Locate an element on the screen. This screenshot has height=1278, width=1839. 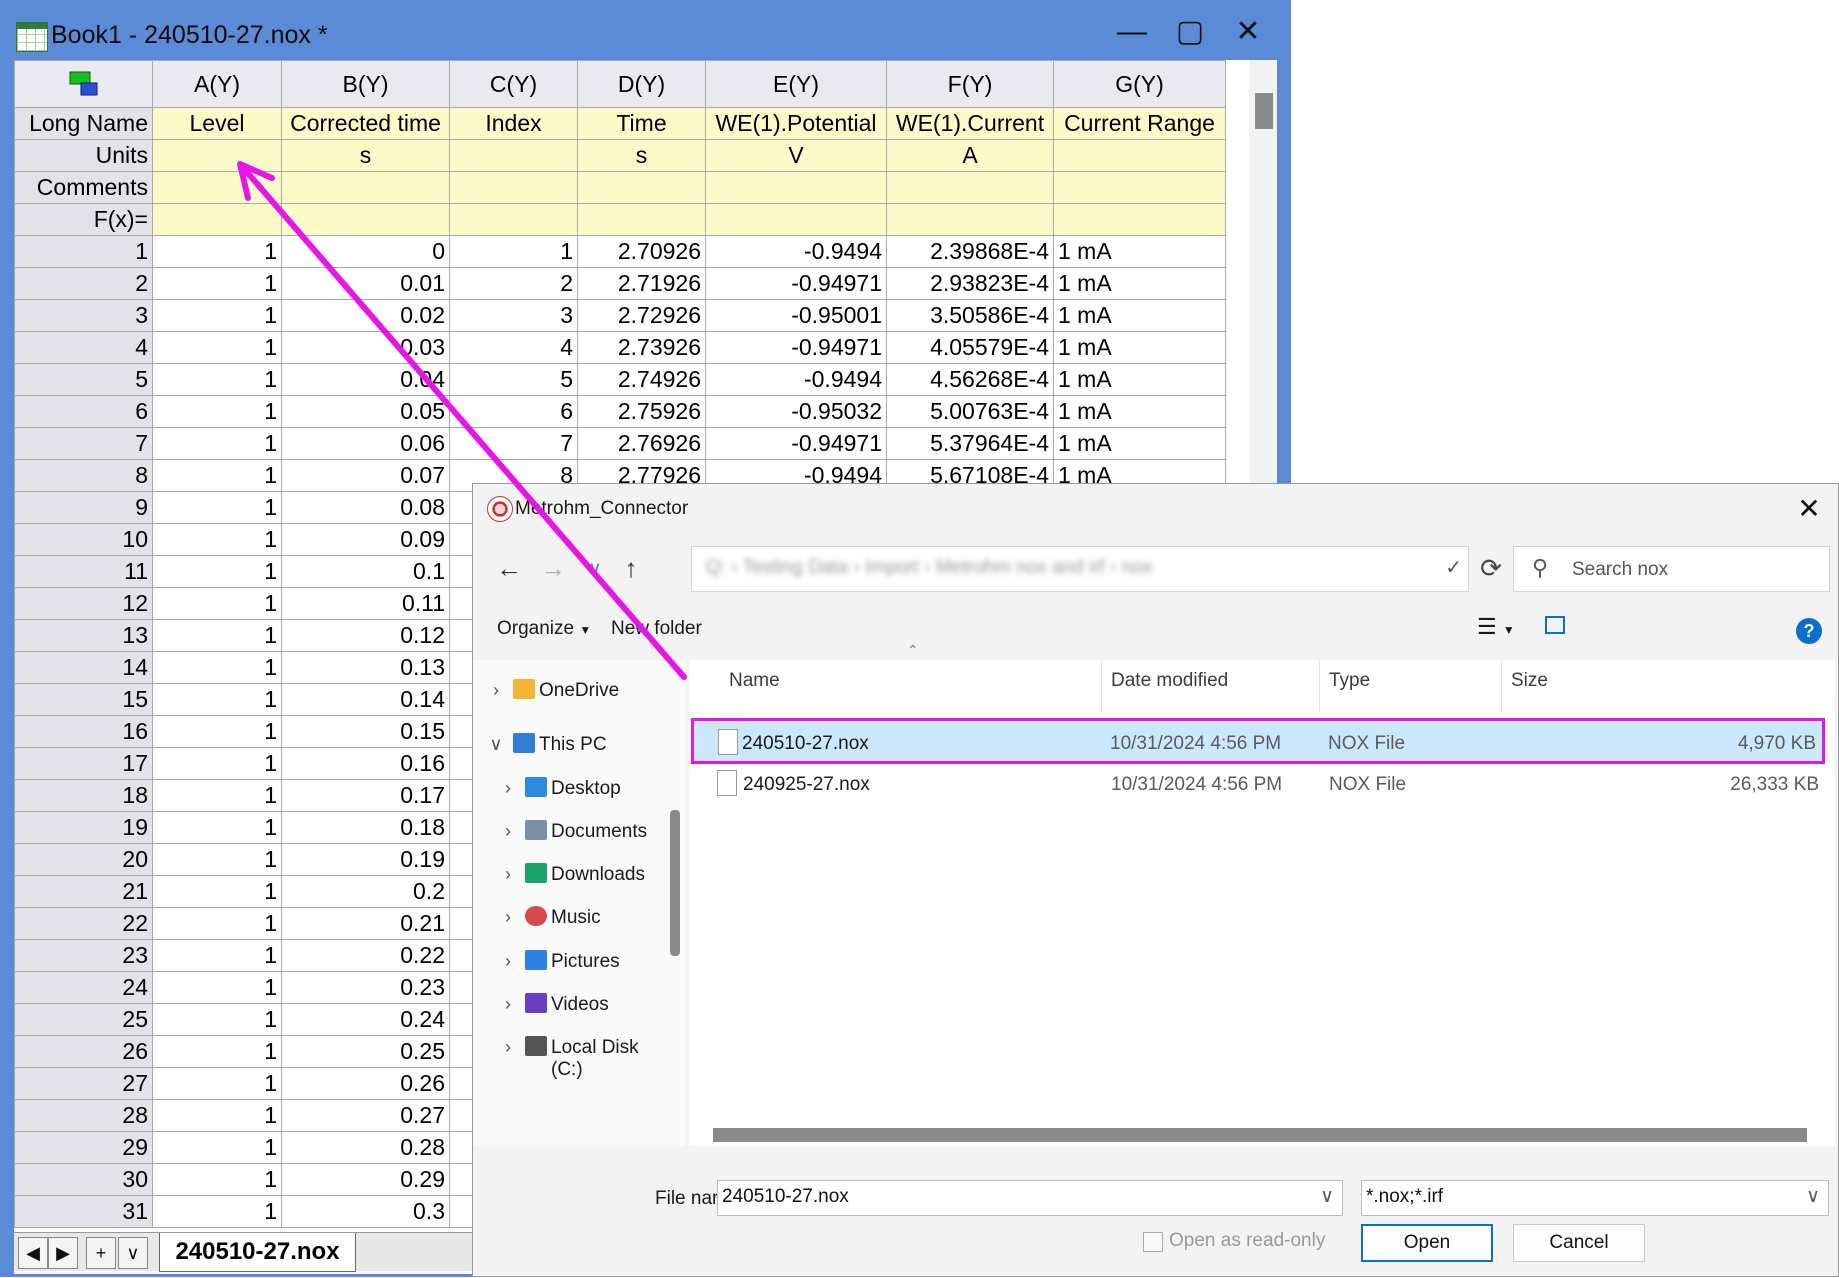
row-number: 23 is located at coordinates (83, 955).